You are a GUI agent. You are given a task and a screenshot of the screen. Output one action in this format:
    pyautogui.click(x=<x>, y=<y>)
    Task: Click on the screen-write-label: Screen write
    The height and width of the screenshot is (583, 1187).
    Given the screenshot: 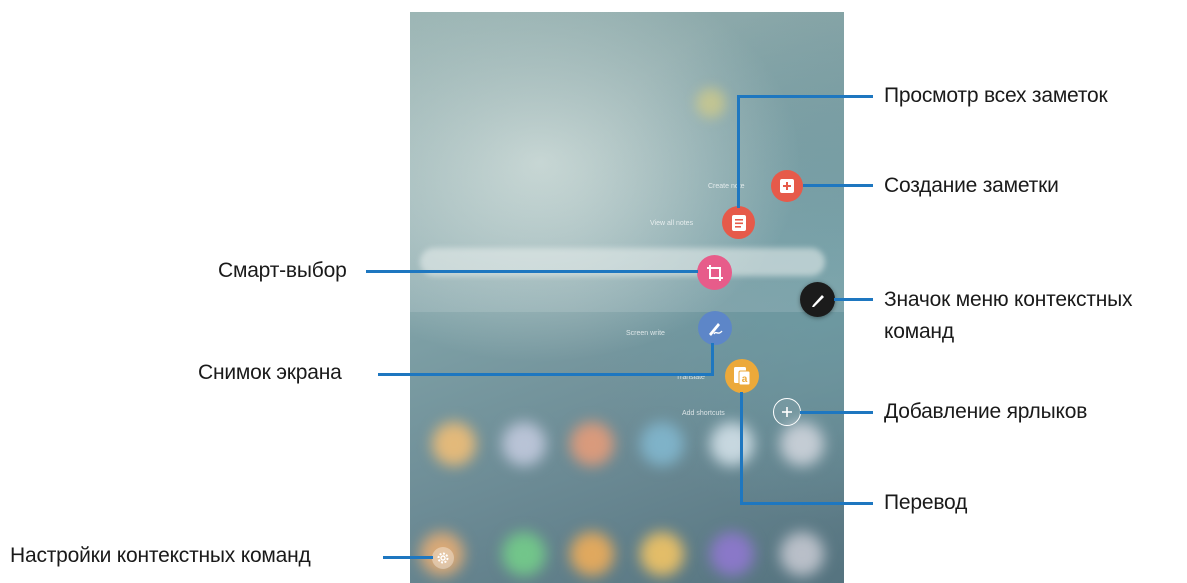 What is the action you would take?
    pyautogui.click(x=645, y=333)
    